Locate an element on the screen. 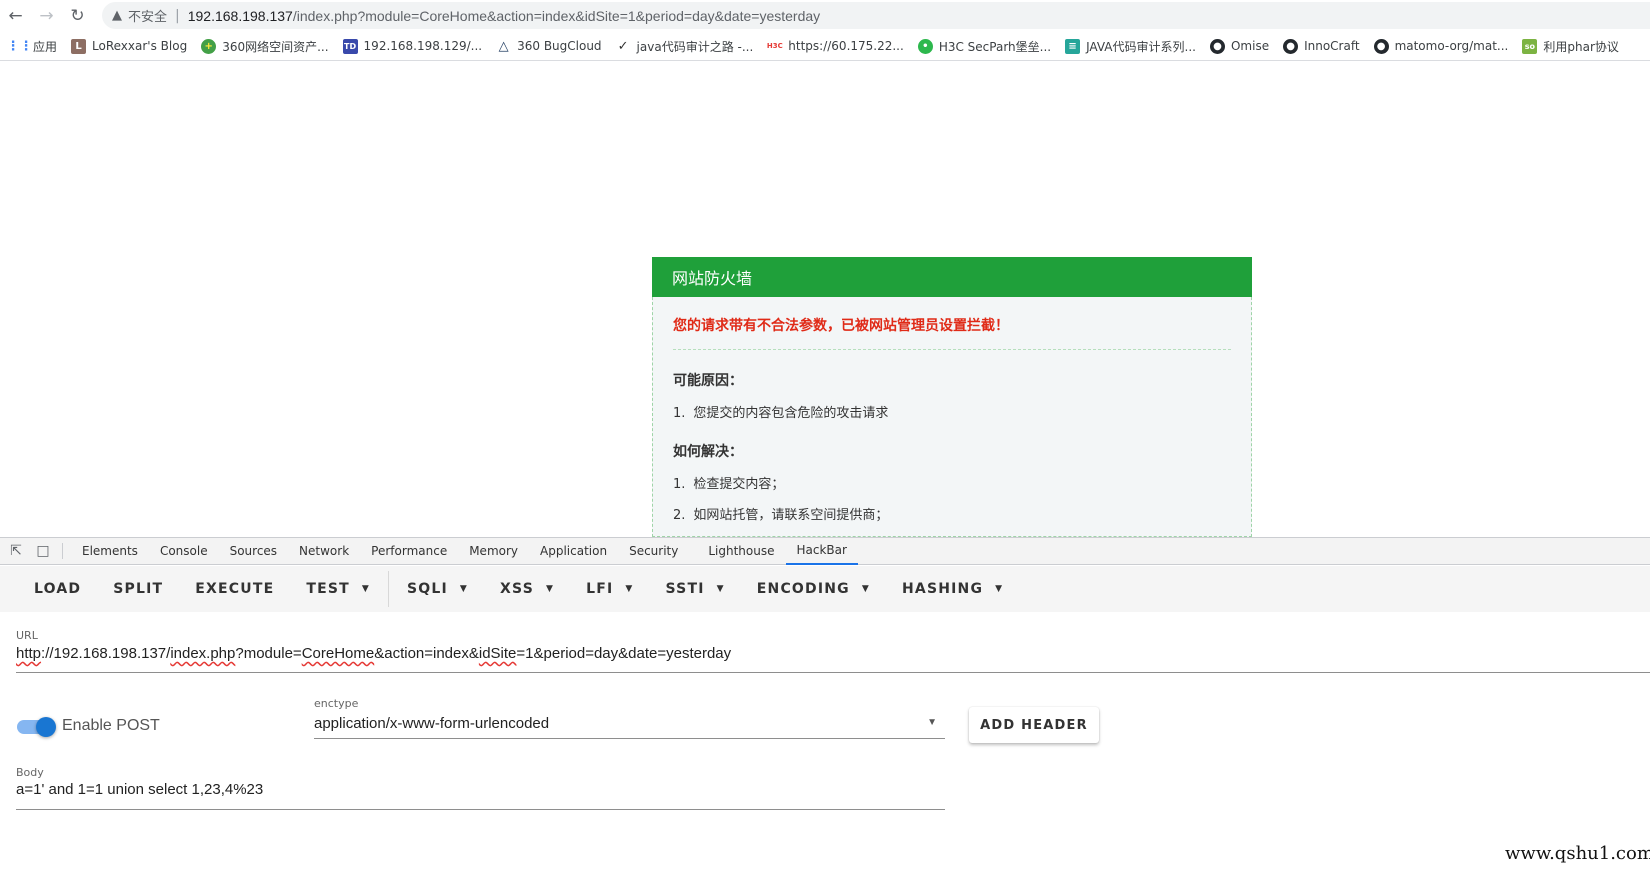  td-icon: TD is located at coordinates (350, 46).